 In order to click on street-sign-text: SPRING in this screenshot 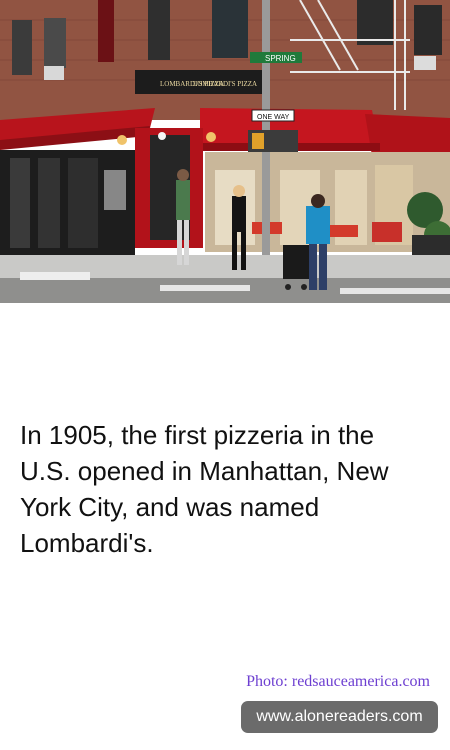, I will do `click(280, 58)`.